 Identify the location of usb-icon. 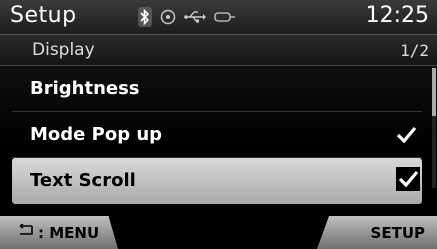
(195, 17).